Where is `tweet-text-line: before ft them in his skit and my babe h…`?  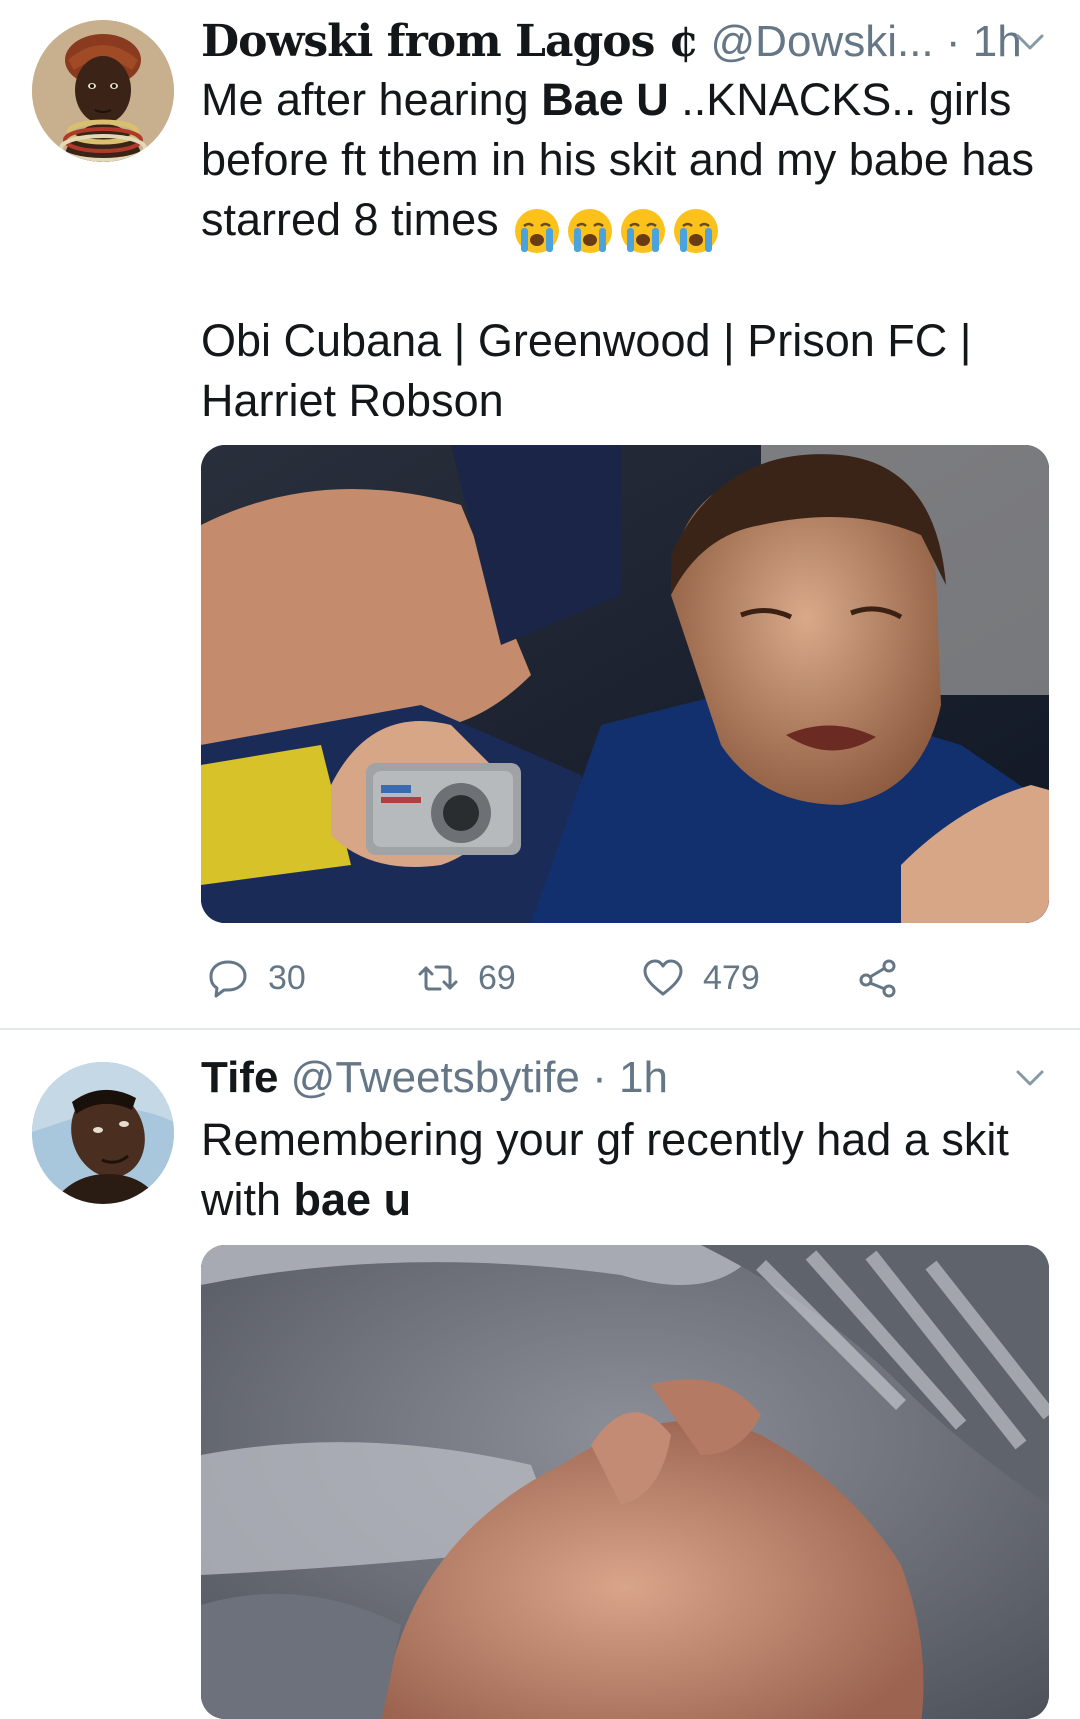
tweet-text-line: before ft them in his skit and my babe h… is located at coordinates (617, 159).